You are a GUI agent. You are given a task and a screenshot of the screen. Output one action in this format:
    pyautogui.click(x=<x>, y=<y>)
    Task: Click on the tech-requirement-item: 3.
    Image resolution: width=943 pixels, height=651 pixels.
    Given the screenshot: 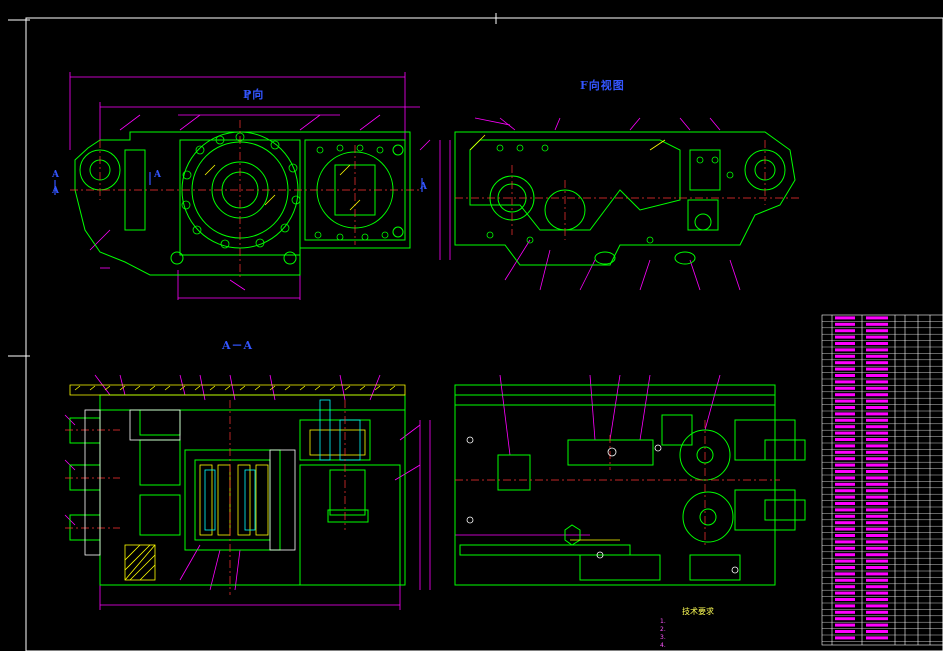 What is the action you would take?
    pyautogui.click(x=663, y=637)
    